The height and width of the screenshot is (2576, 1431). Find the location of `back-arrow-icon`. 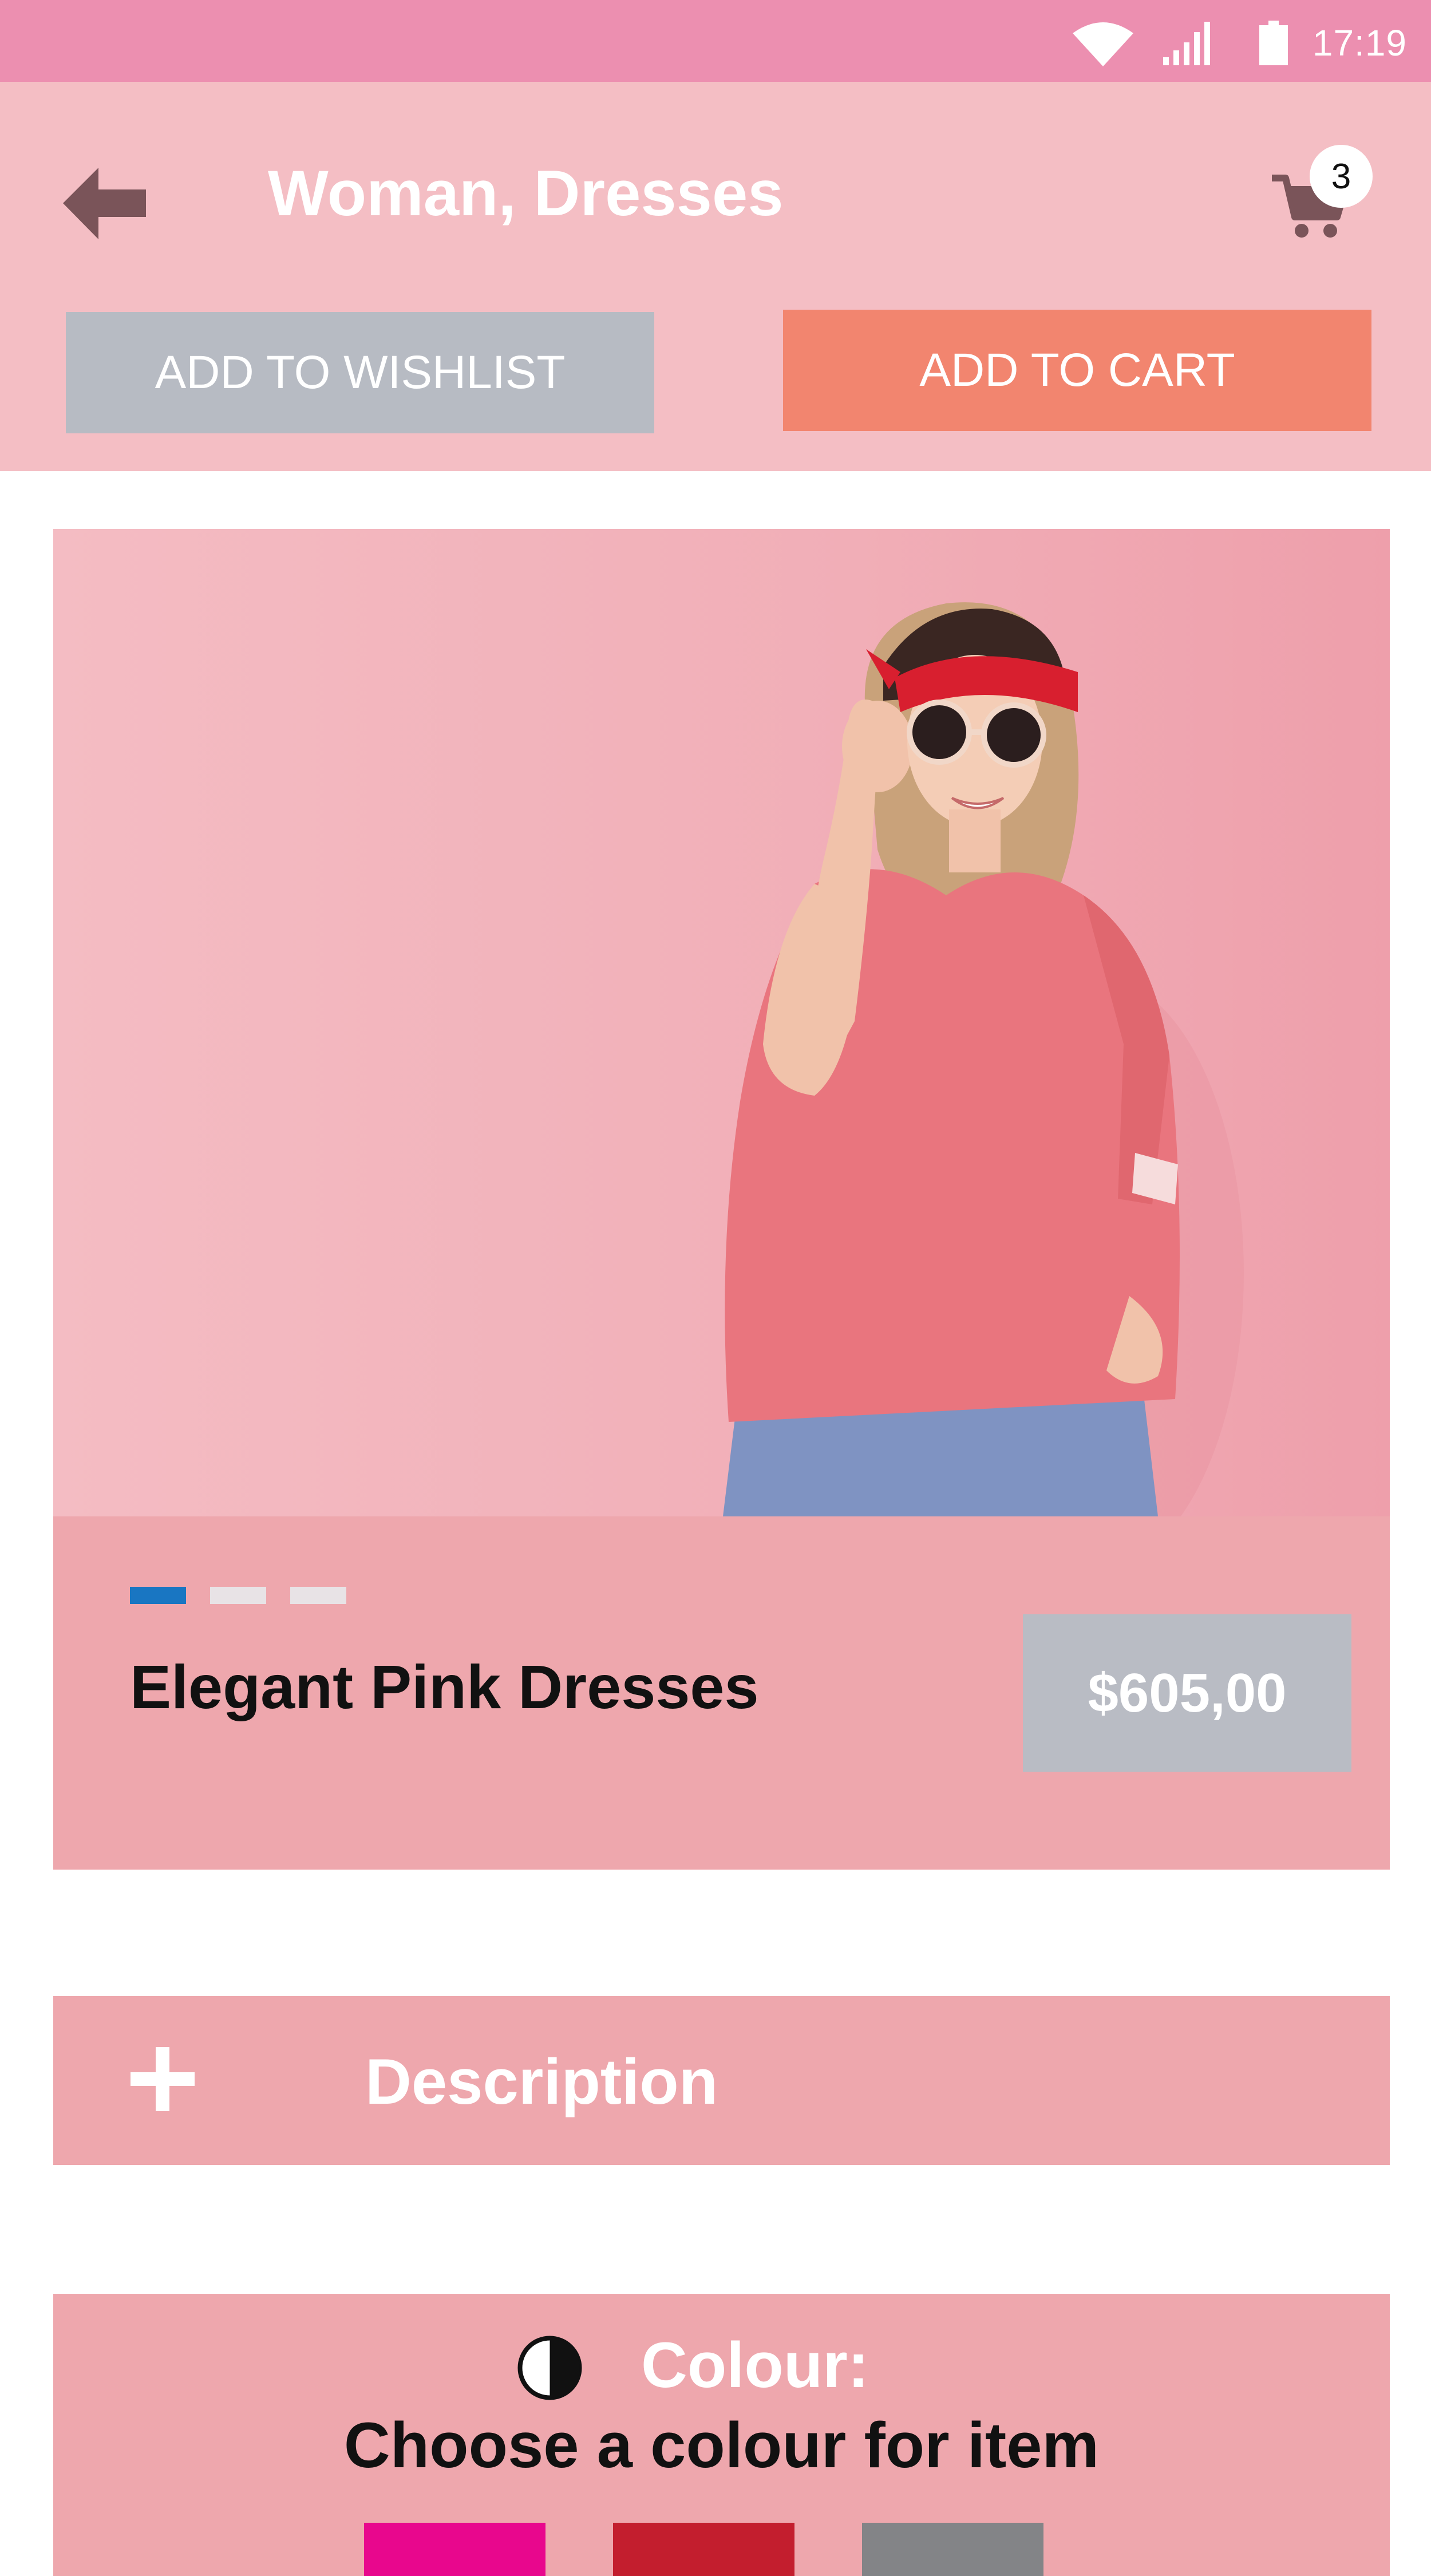

back-arrow-icon is located at coordinates (104, 203).